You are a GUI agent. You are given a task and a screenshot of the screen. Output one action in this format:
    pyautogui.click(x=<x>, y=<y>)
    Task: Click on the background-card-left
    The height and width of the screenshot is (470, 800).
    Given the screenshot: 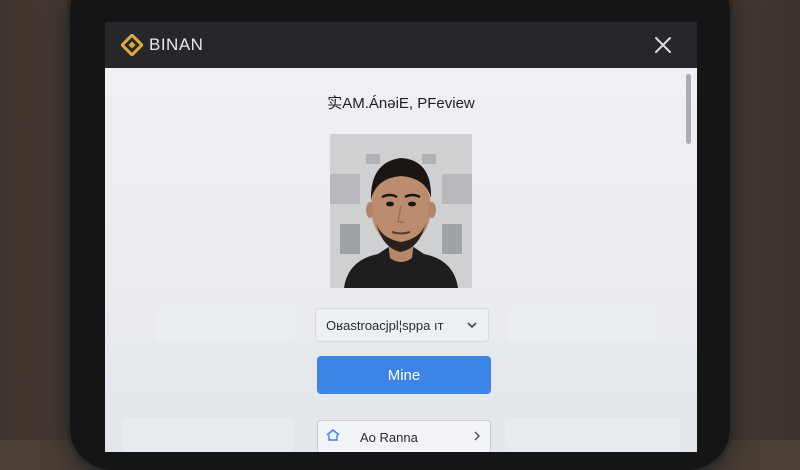 What is the action you would take?
    pyautogui.click(x=208, y=435)
    